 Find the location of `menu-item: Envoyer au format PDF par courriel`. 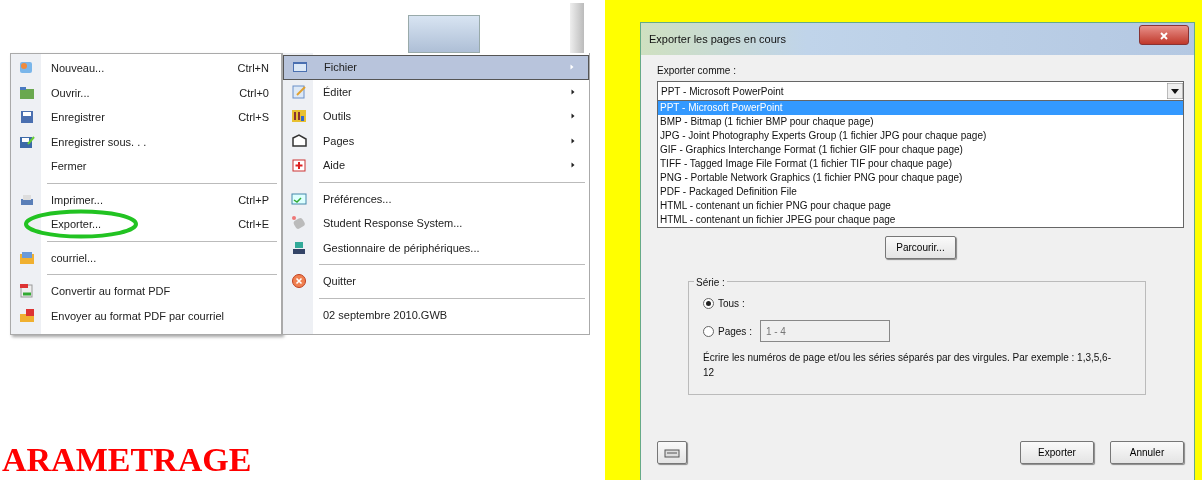

menu-item: Envoyer au format PDF par courriel is located at coordinates (146, 315).